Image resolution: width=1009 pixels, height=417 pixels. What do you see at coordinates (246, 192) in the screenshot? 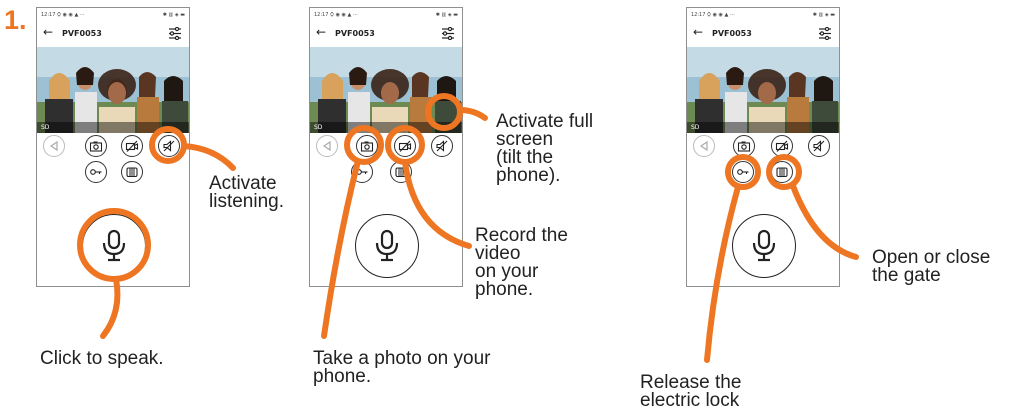
I see `label-activate-listening: Activate listening.` at bounding box center [246, 192].